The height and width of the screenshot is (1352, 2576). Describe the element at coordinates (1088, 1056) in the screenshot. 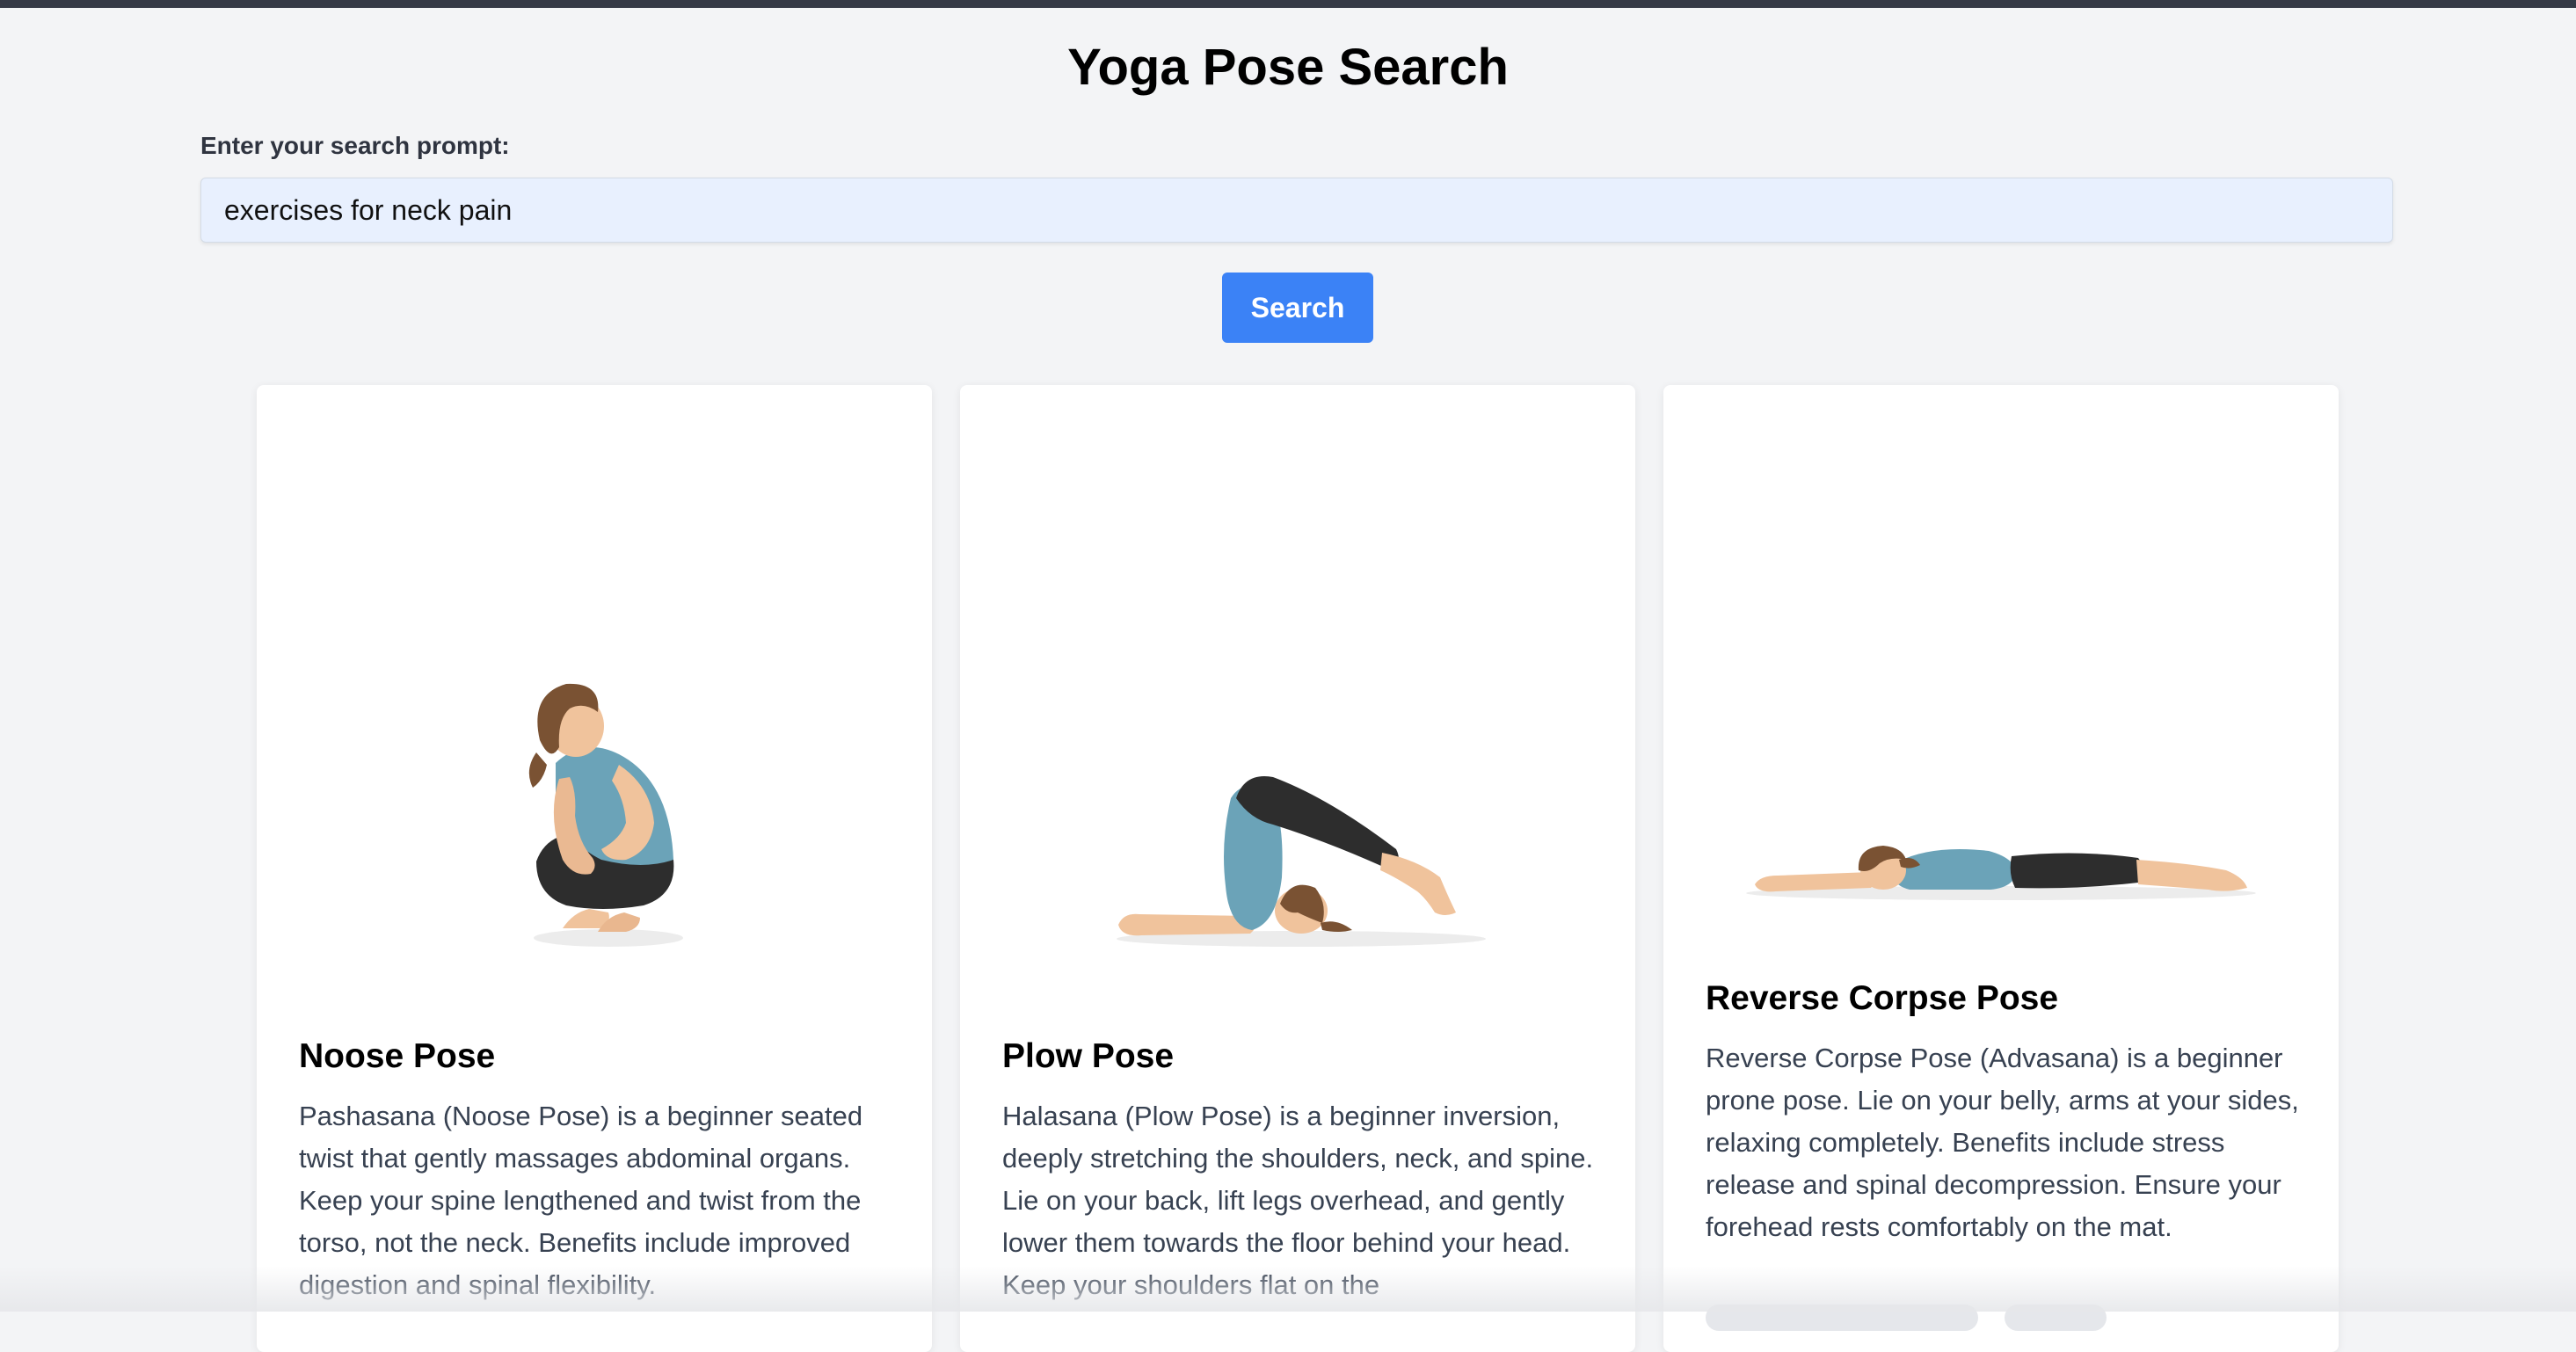

I see `card-title: Plow Pose` at that location.